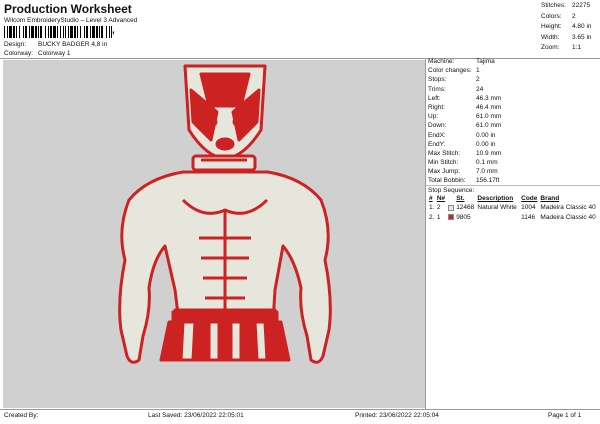 The width and height of the screenshot is (600, 424). What do you see at coordinates (68, 9) in the screenshot?
I see `page-title: Production Worksheet` at bounding box center [68, 9].